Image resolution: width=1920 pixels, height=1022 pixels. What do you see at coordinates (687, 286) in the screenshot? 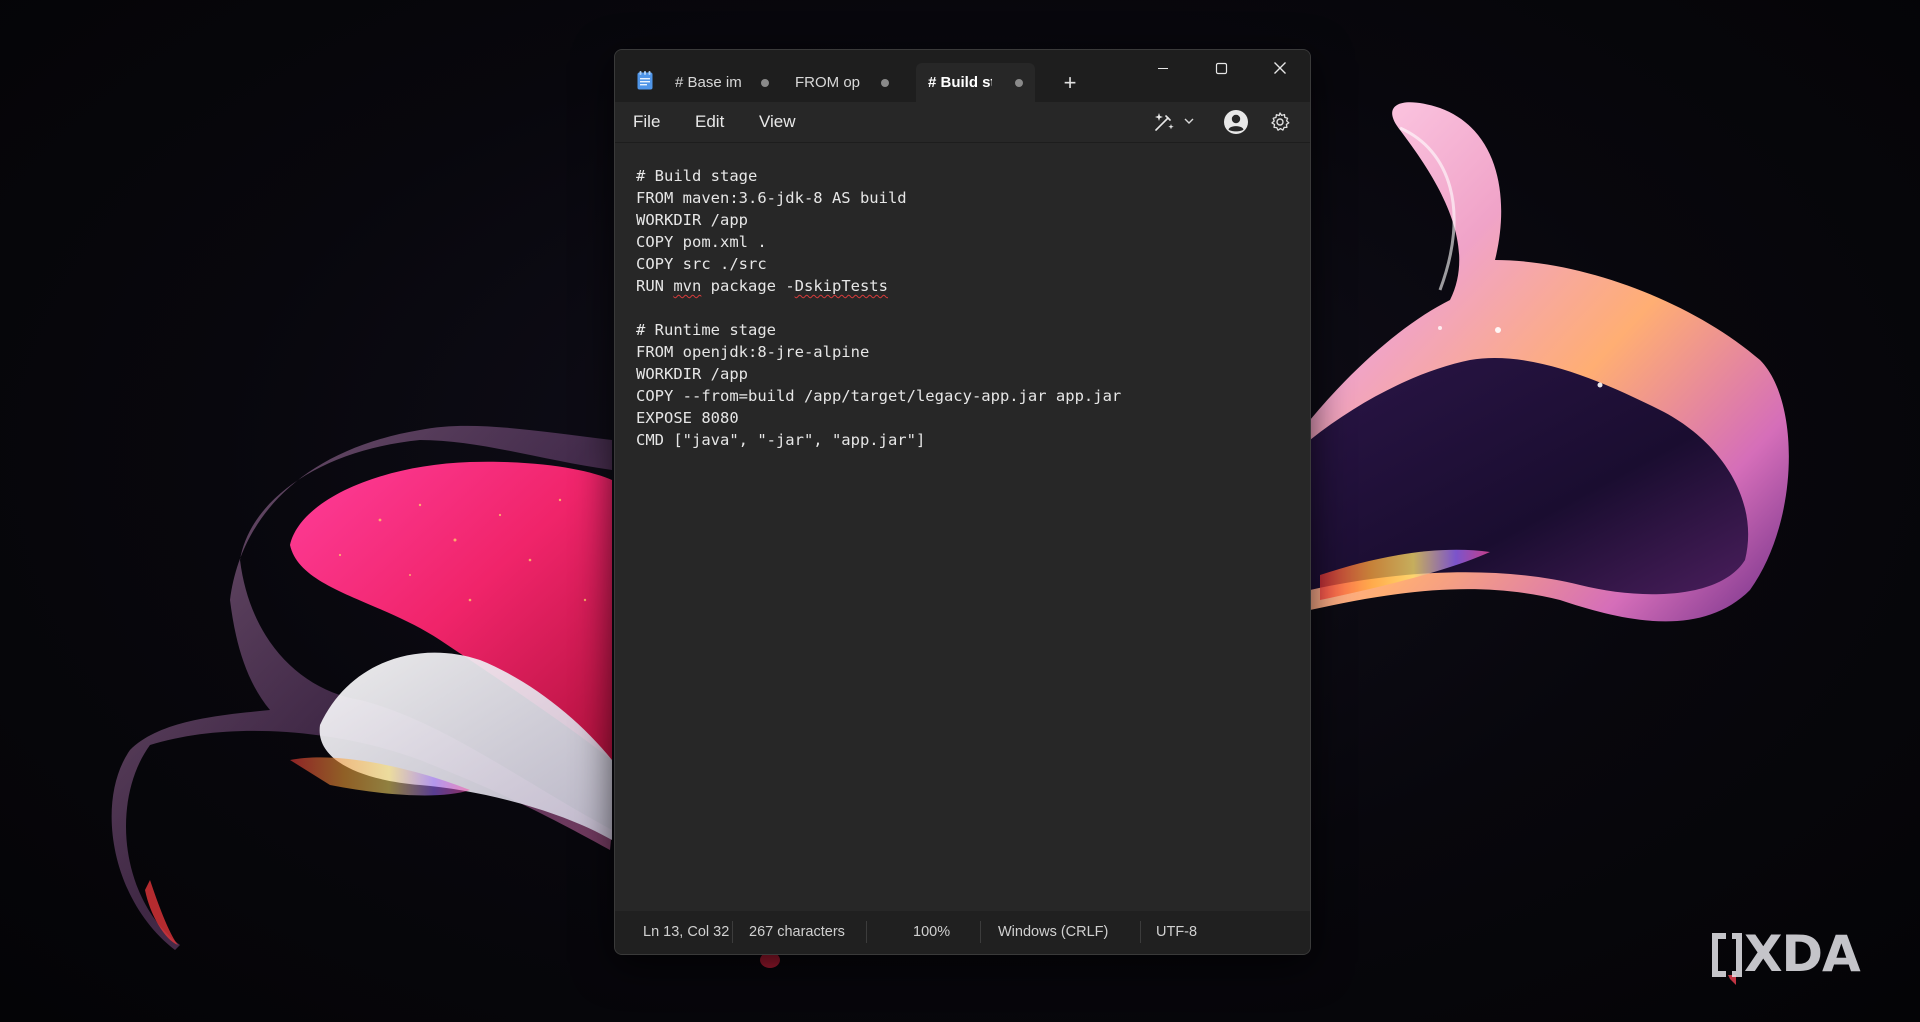
I see `spellcheck-flag-mvn: mvn` at bounding box center [687, 286].